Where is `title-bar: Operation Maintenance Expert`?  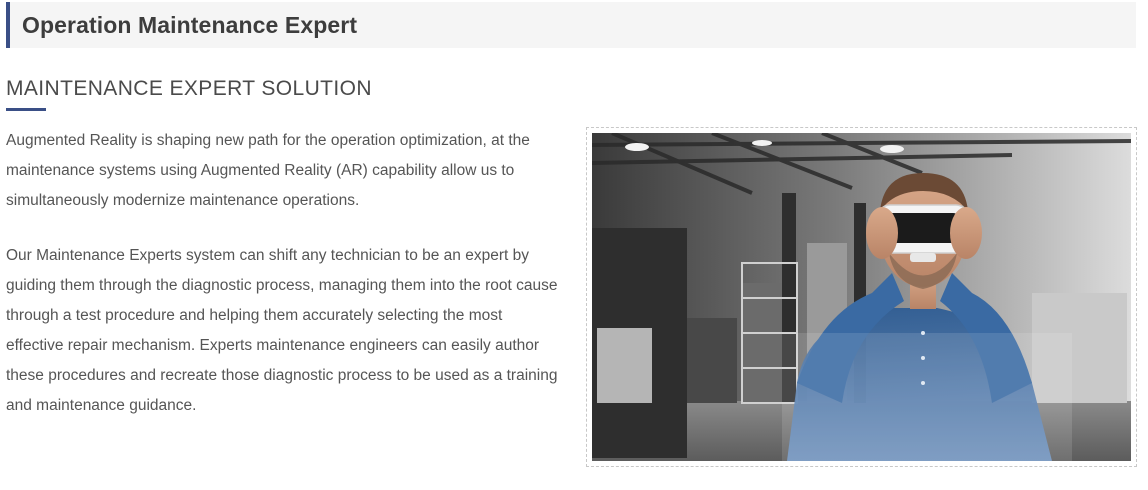 title-bar: Operation Maintenance Expert is located at coordinates (571, 25).